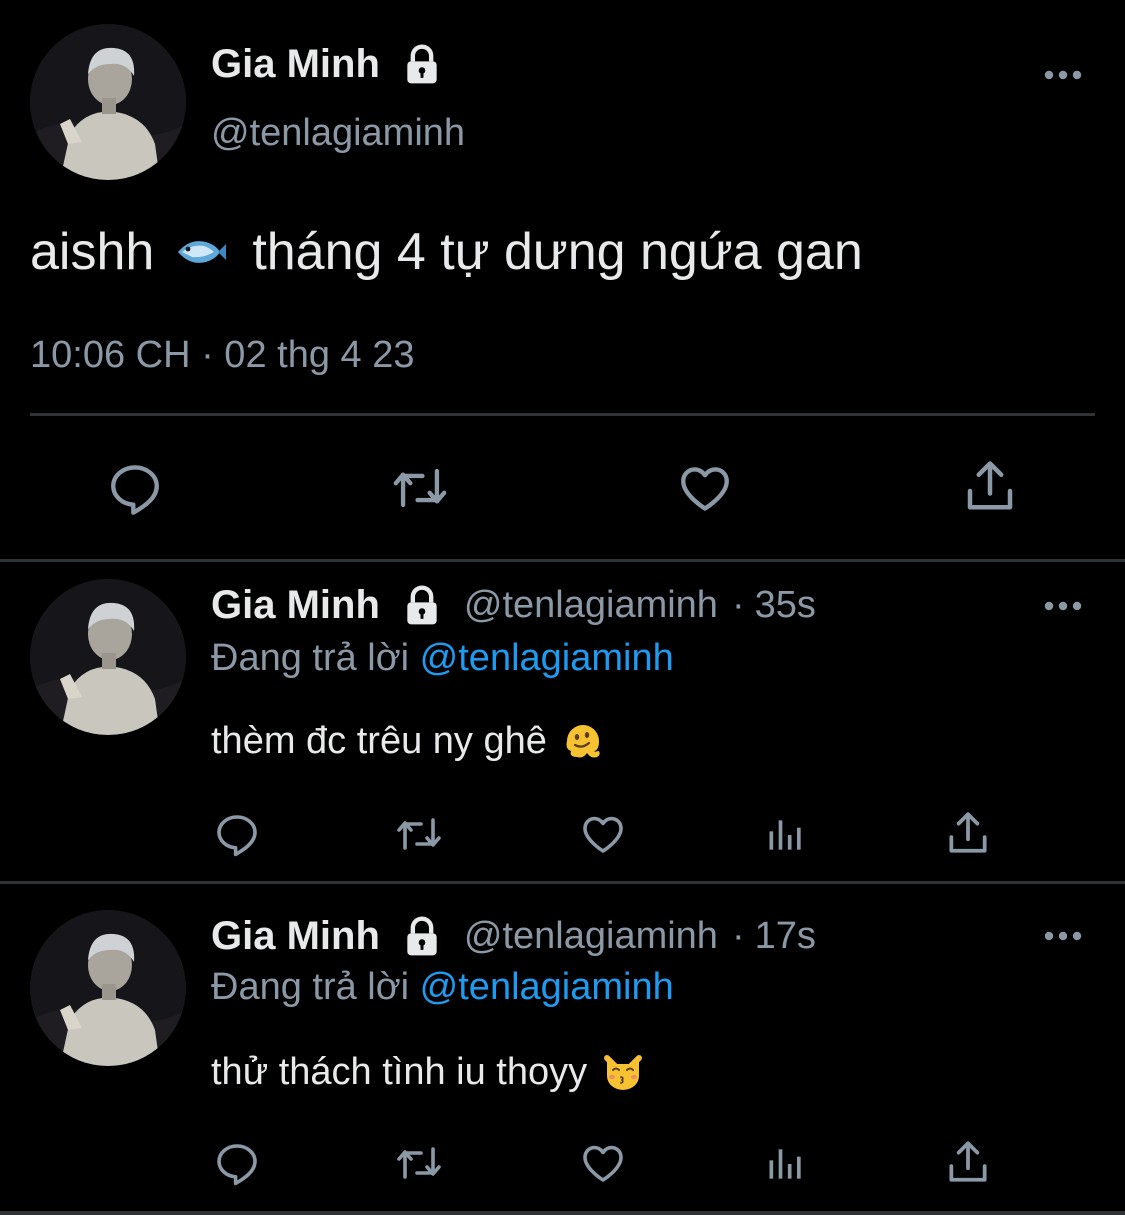 This screenshot has width=1125, height=1215. I want to click on tweet-time: 17s, so click(785, 936).